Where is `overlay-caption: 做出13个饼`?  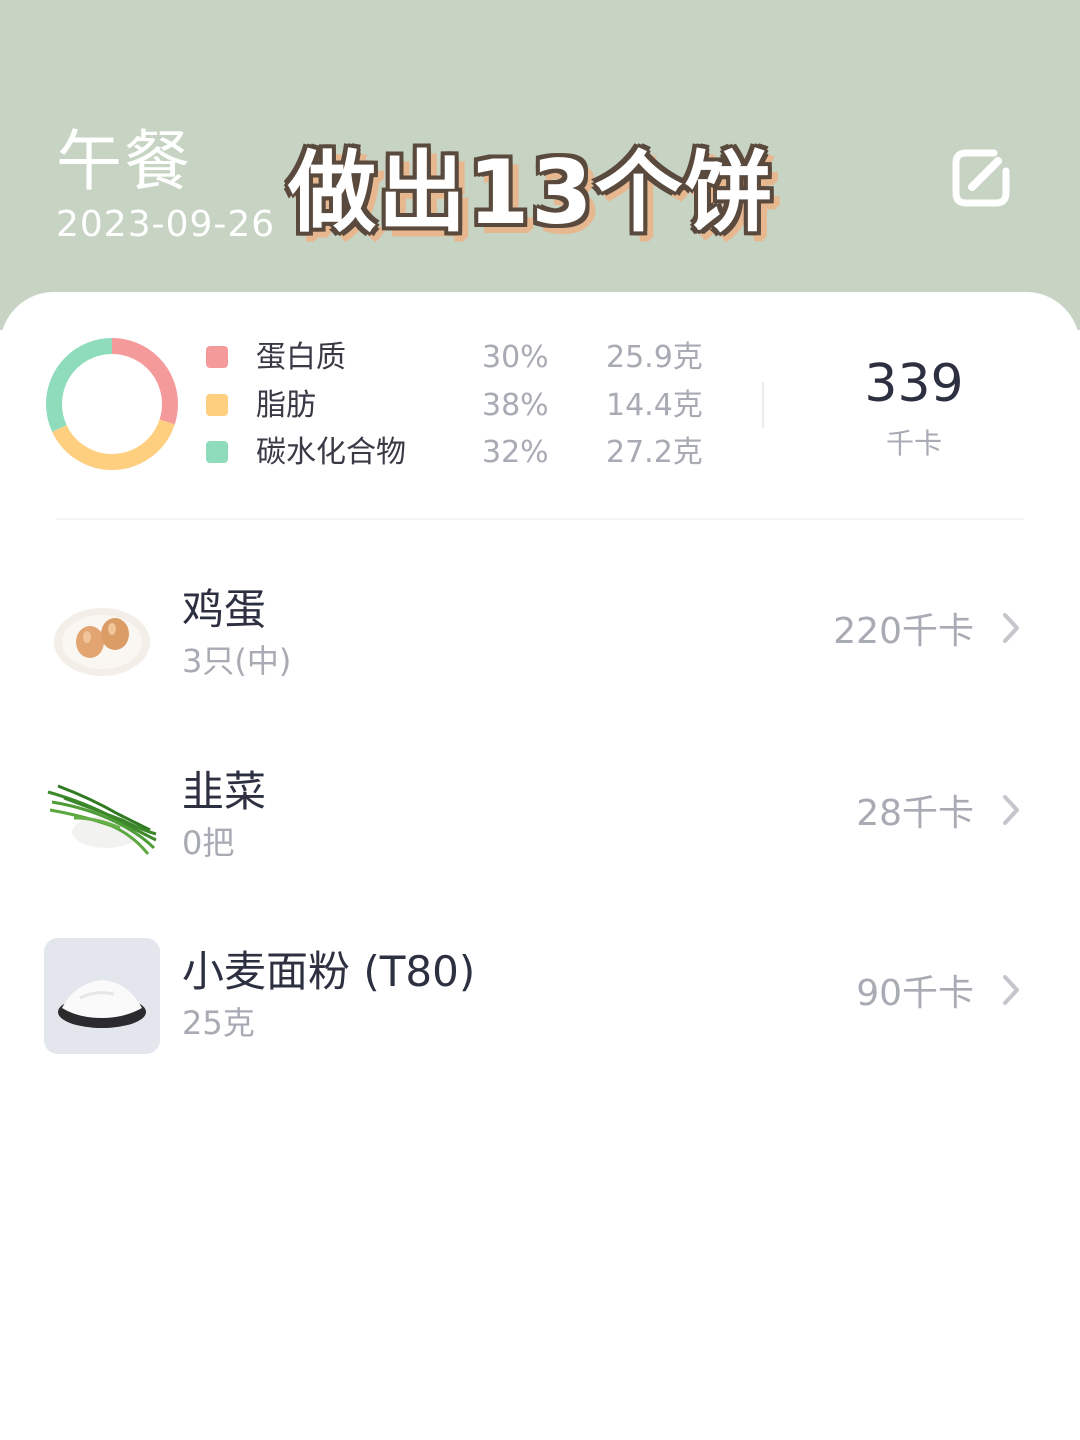
overlay-caption: 做出13个饼 is located at coordinates (531, 192).